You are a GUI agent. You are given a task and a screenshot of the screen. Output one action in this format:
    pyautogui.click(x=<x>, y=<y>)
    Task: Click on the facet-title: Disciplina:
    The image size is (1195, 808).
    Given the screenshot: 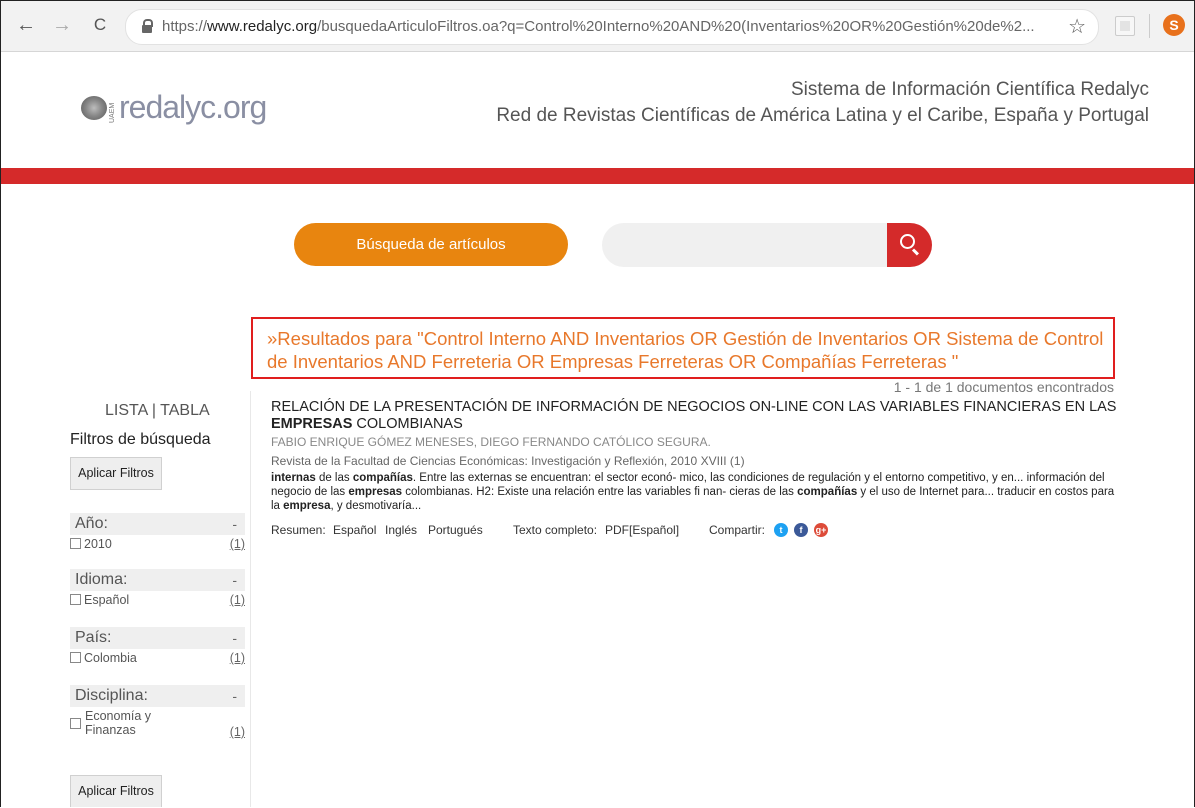 What is the action you would take?
    pyautogui.click(x=111, y=695)
    